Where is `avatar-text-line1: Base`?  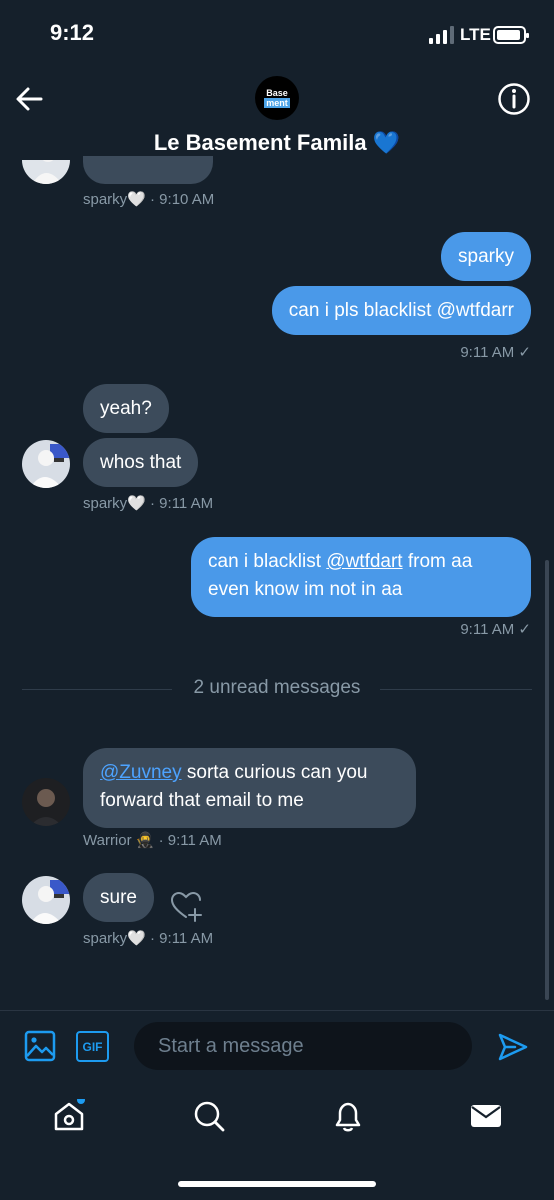
avatar-text-line1: Base is located at coordinates (277, 93).